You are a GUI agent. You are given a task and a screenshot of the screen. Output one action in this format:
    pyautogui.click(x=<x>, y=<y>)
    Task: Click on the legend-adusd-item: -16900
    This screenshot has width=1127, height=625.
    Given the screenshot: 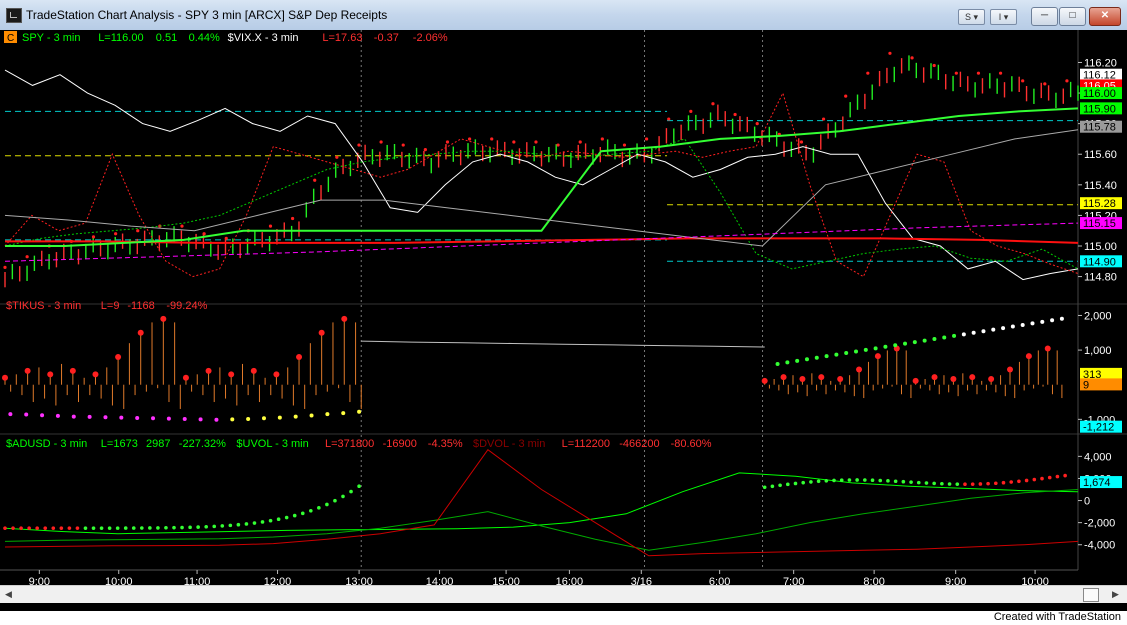 What is the action you would take?
    pyautogui.click(x=400, y=444)
    